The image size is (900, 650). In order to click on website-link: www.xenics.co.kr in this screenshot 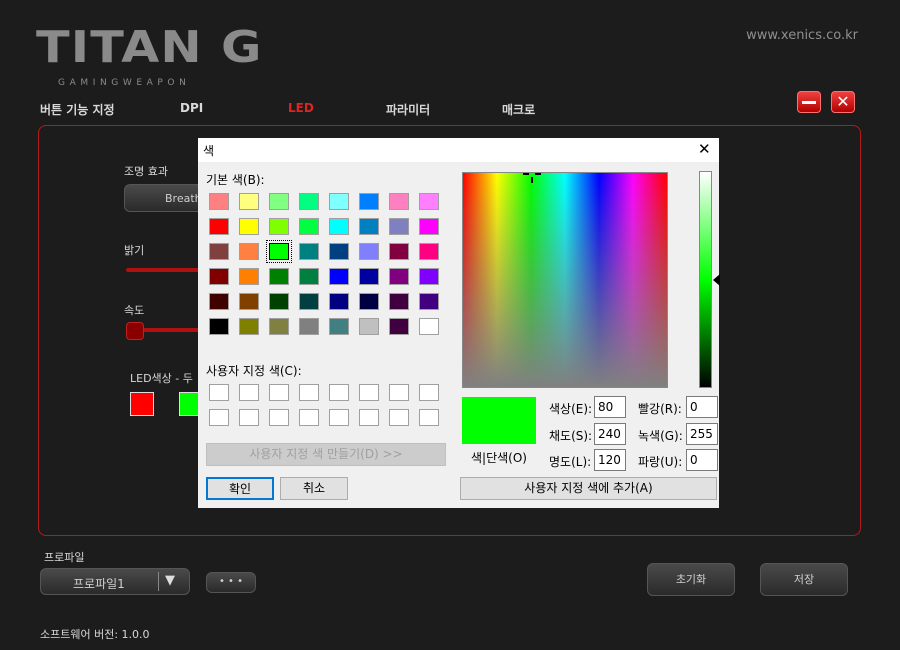, I will do `click(802, 35)`.